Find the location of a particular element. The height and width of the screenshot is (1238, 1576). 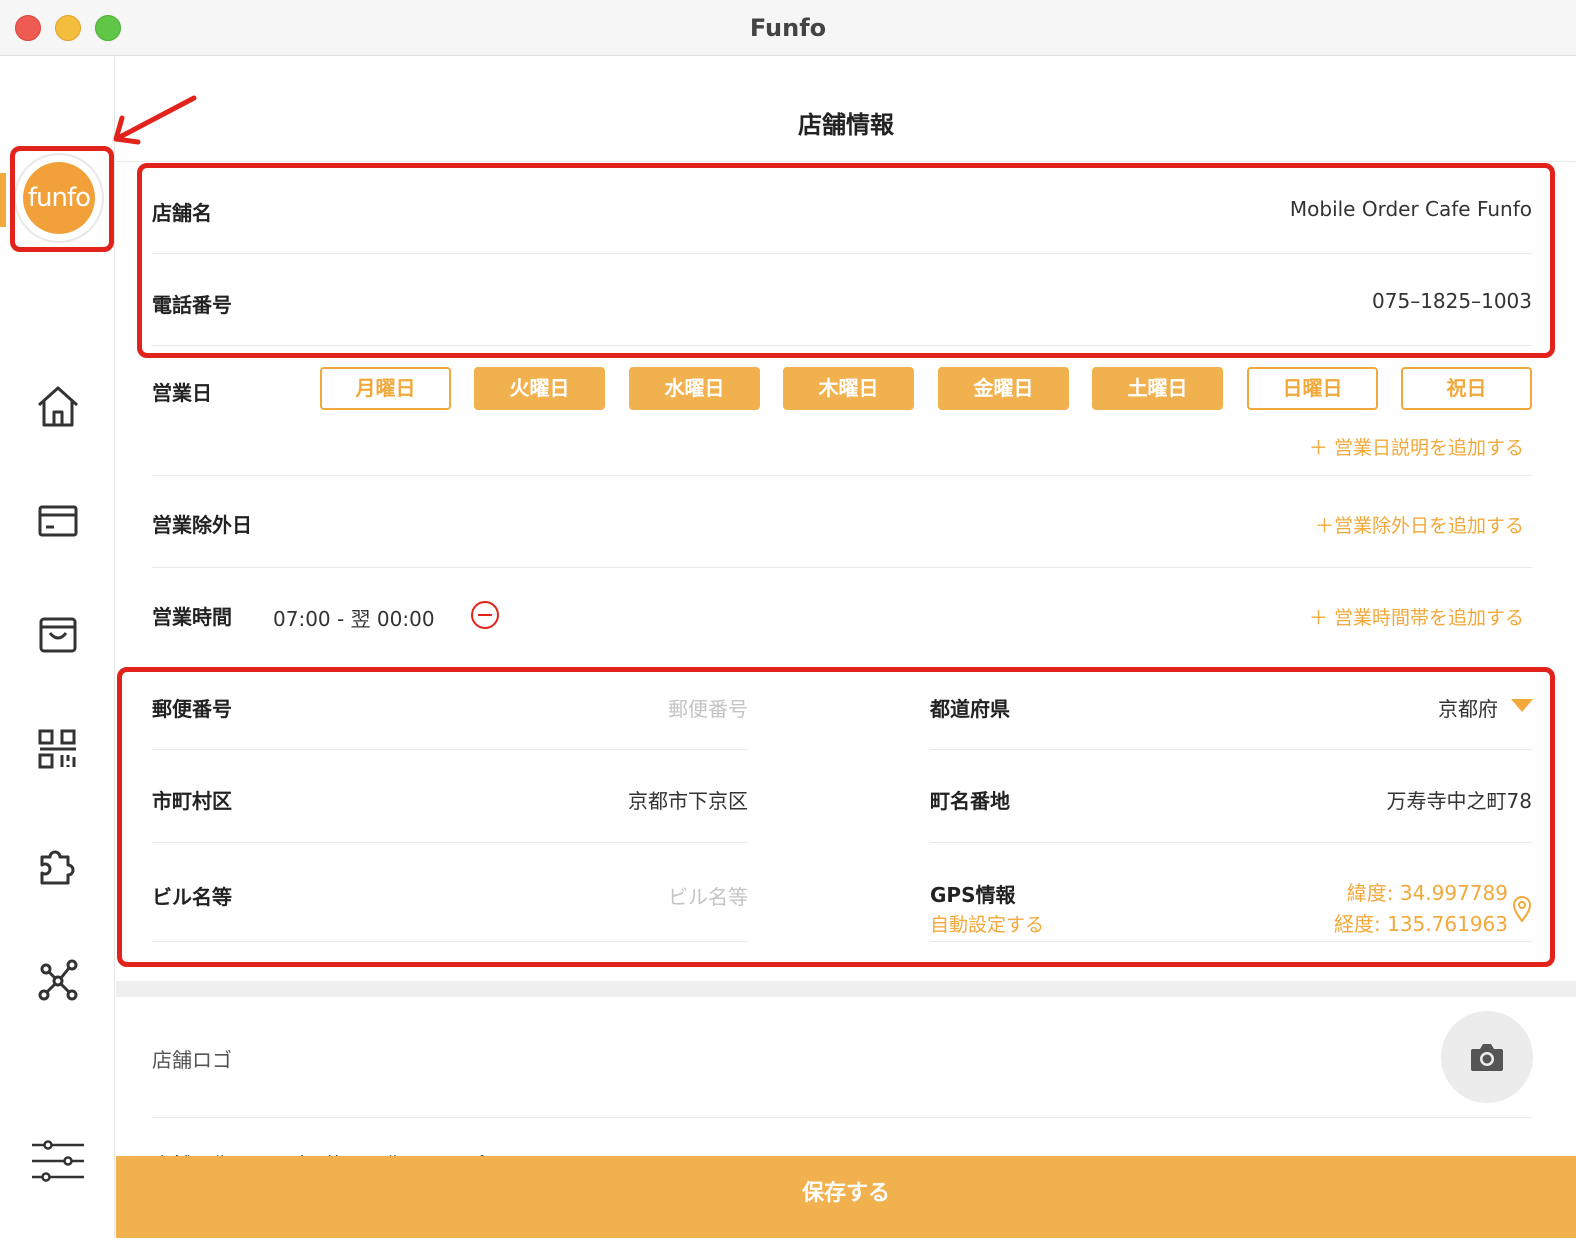

excluded-days-label: 営業除外日 is located at coordinates (202, 525).